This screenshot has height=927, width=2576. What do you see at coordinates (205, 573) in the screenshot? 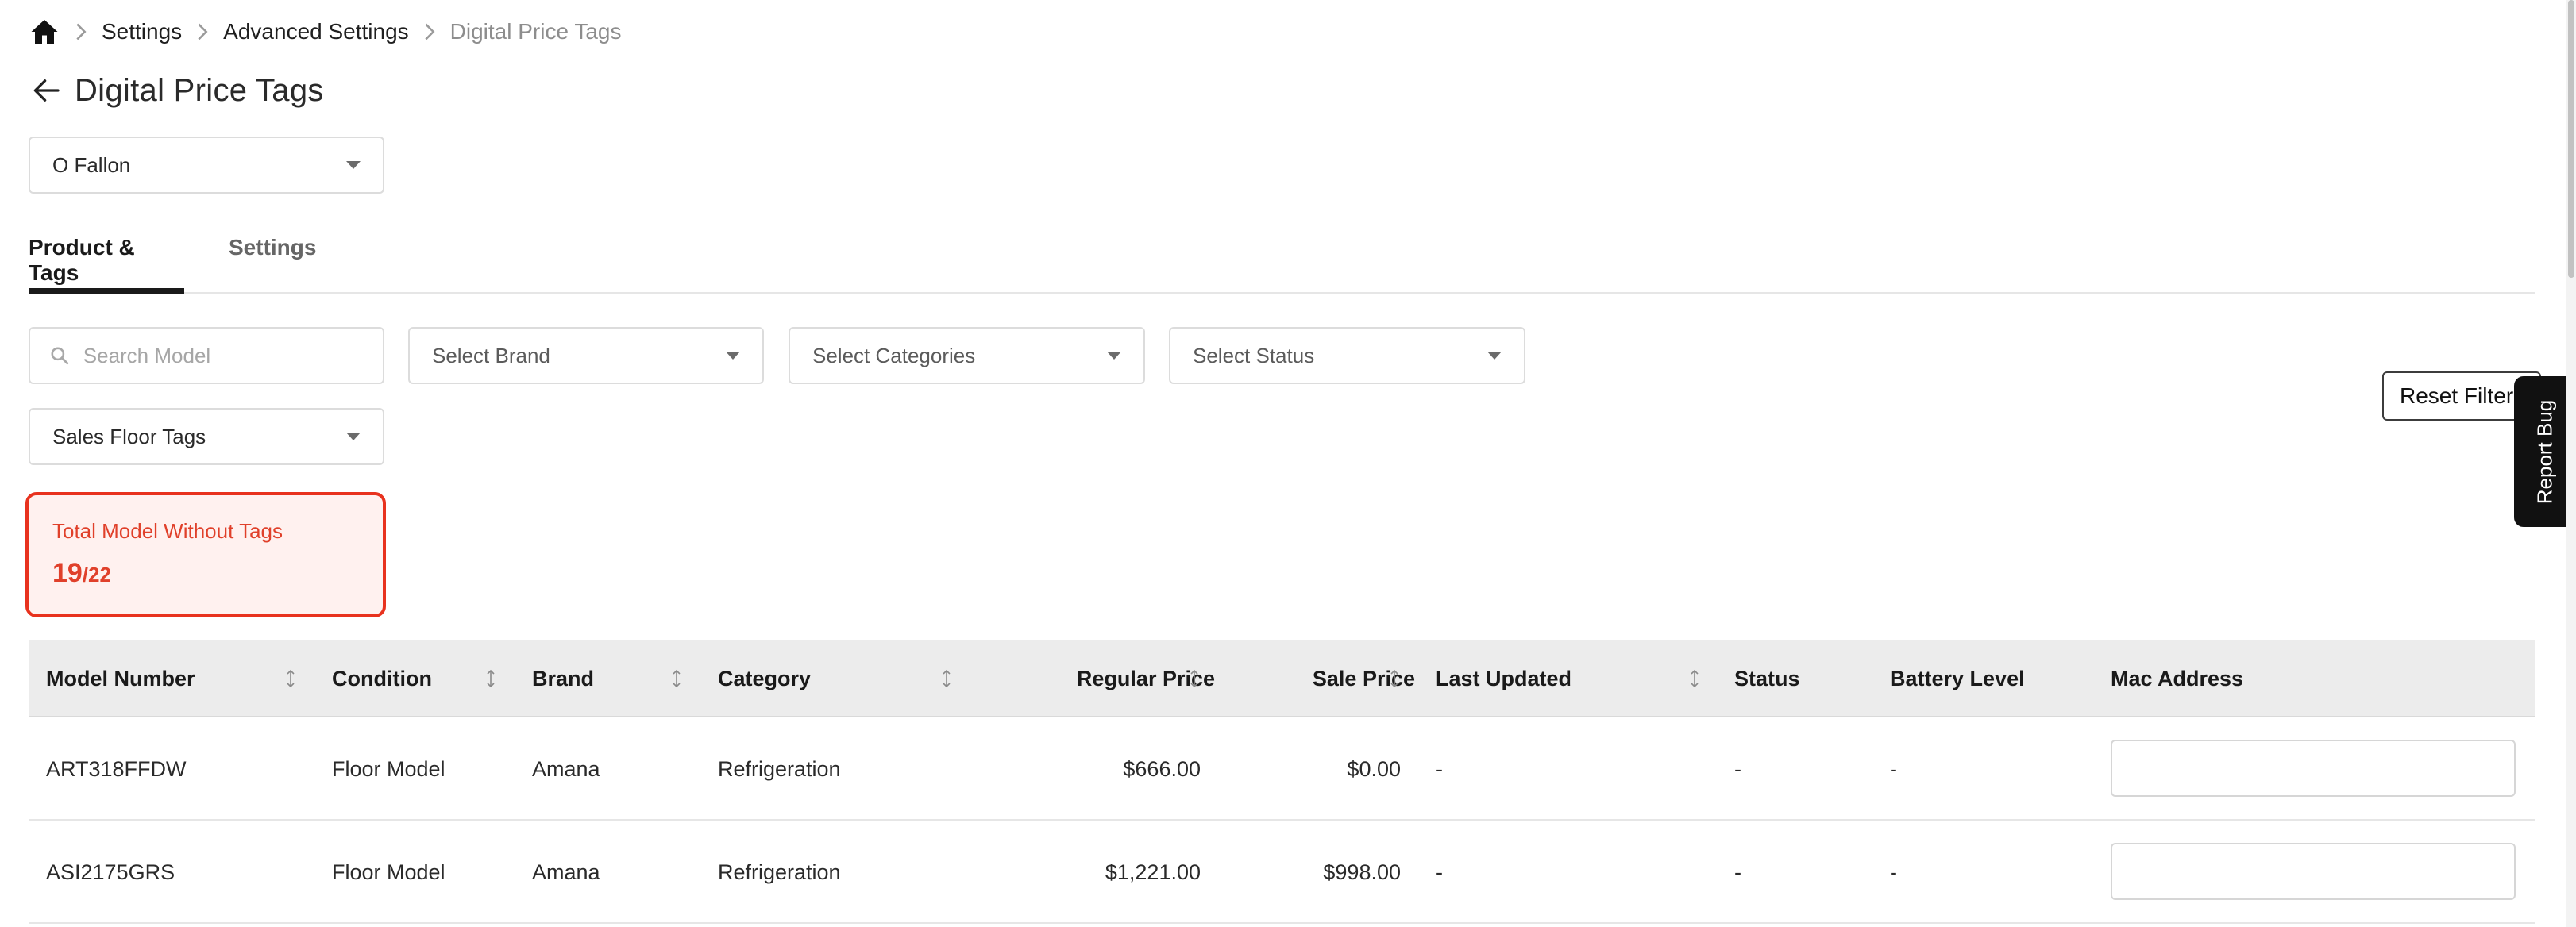
I see `summary-count: 19/22` at bounding box center [205, 573].